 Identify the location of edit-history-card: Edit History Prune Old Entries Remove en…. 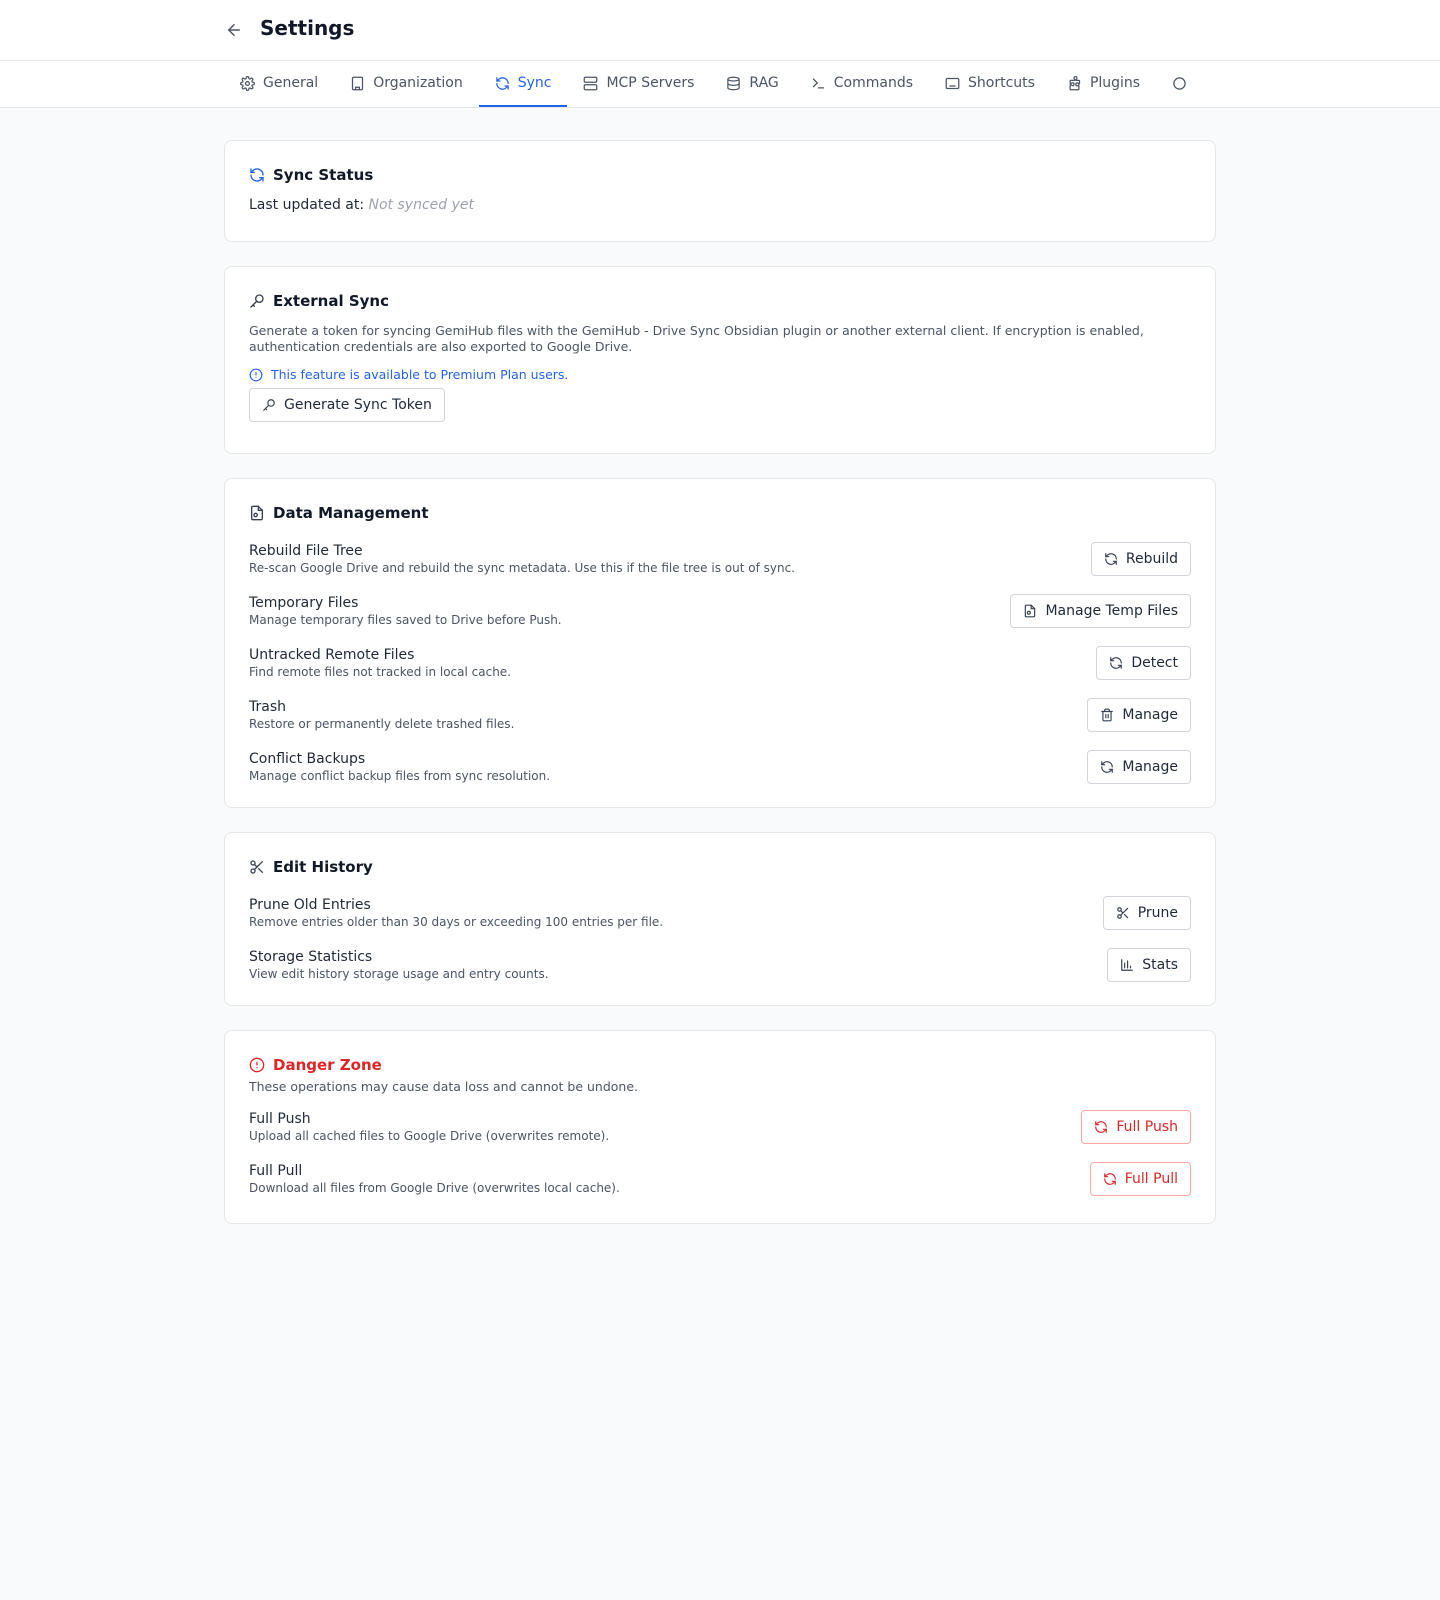
(720, 919).